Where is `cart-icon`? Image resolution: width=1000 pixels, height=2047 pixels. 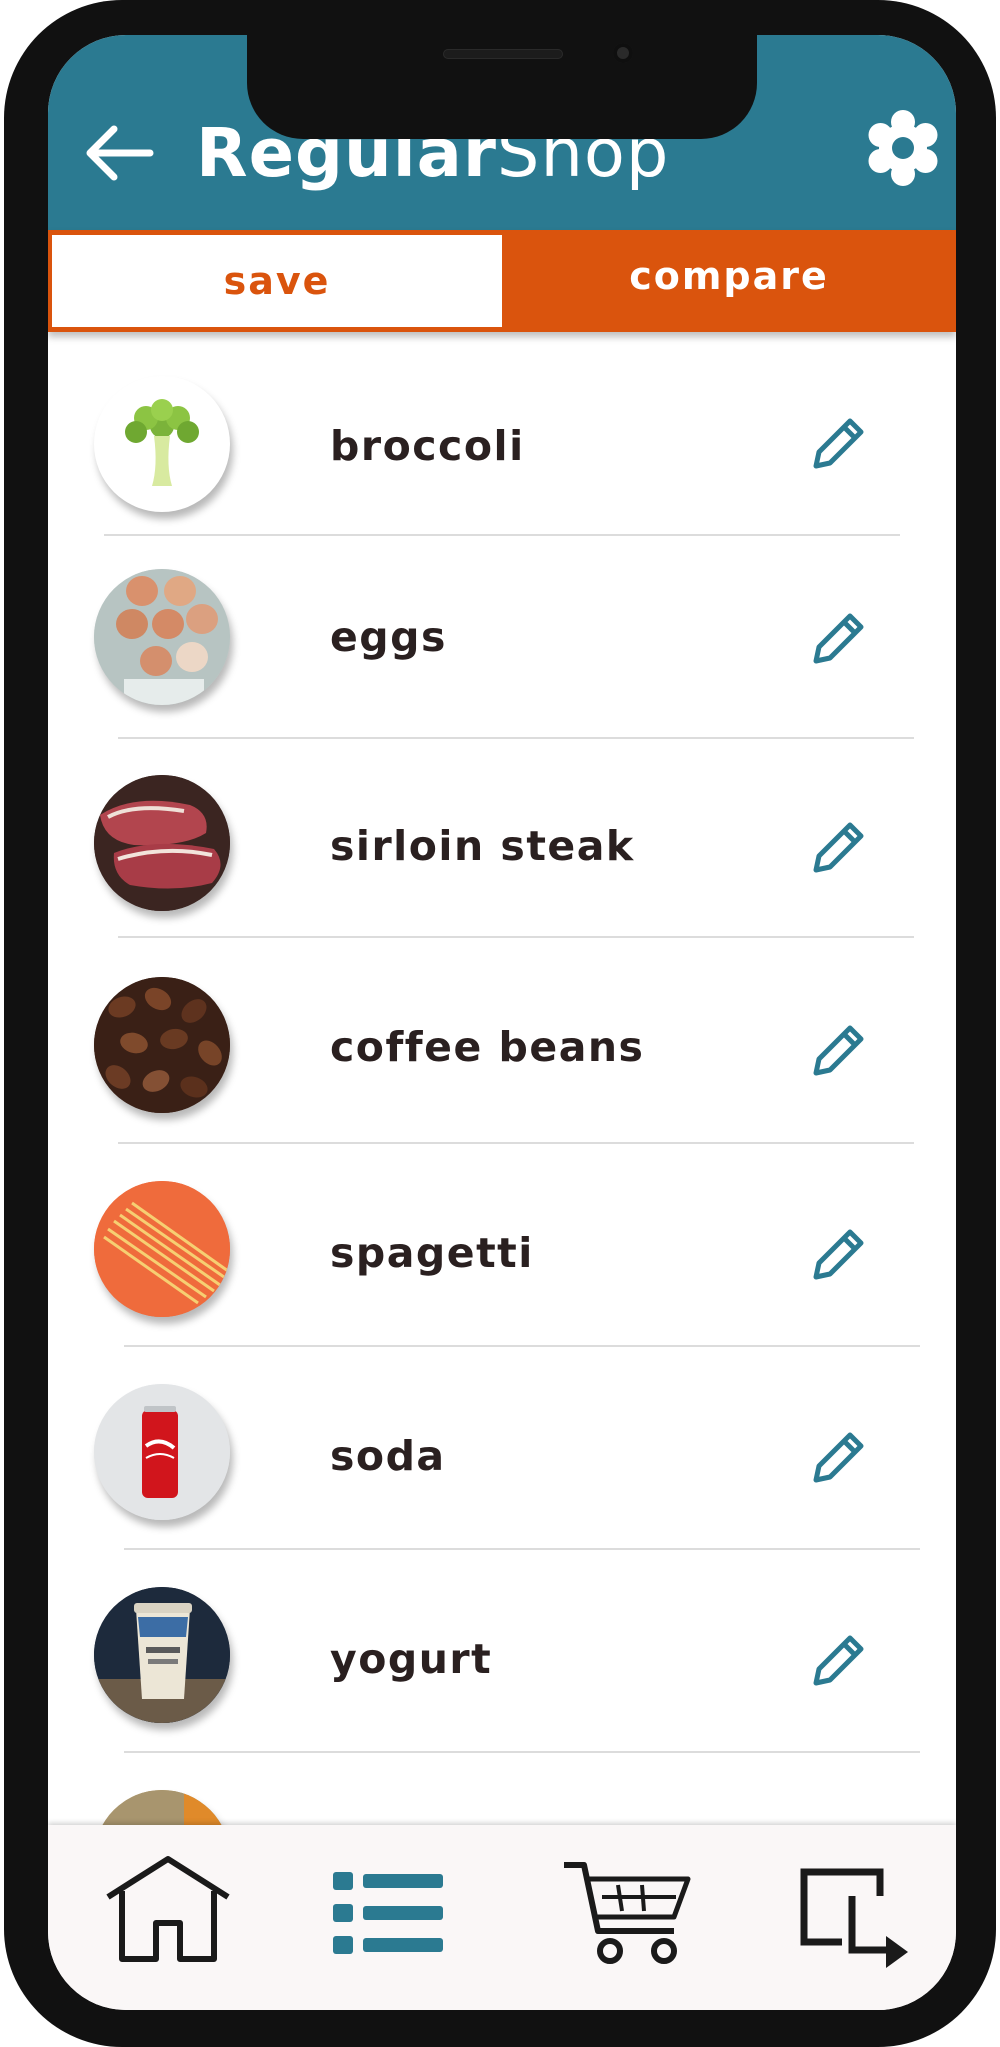 cart-icon is located at coordinates (627, 1913).